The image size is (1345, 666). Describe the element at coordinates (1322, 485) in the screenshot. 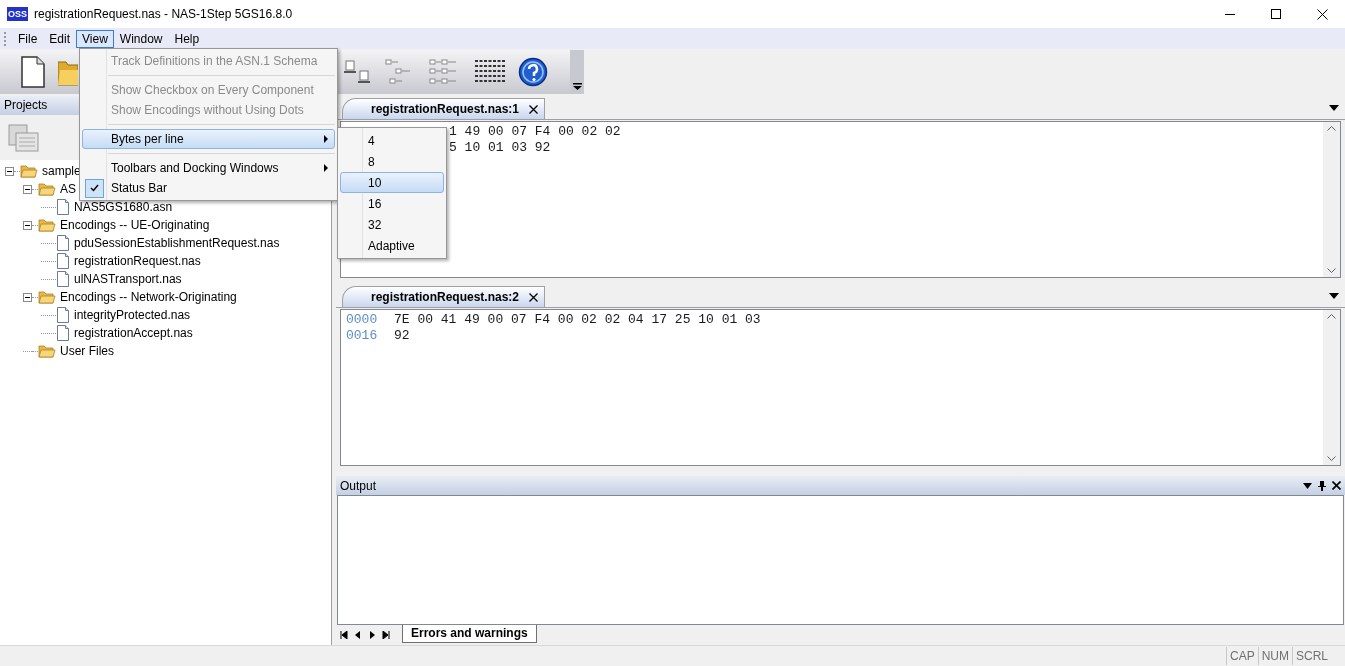

I see `pin-icon` at that location.